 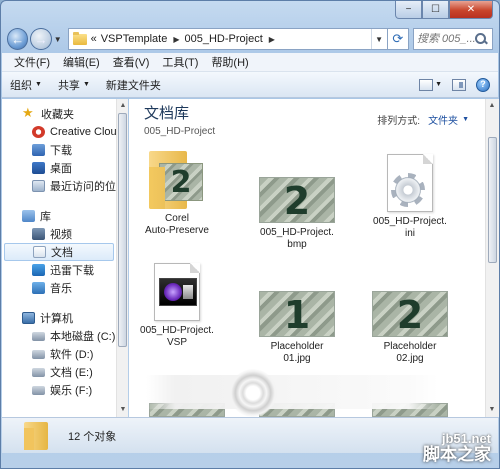 I want to click on sidebar-item-documents: 文档, so click(x=59, y=252).